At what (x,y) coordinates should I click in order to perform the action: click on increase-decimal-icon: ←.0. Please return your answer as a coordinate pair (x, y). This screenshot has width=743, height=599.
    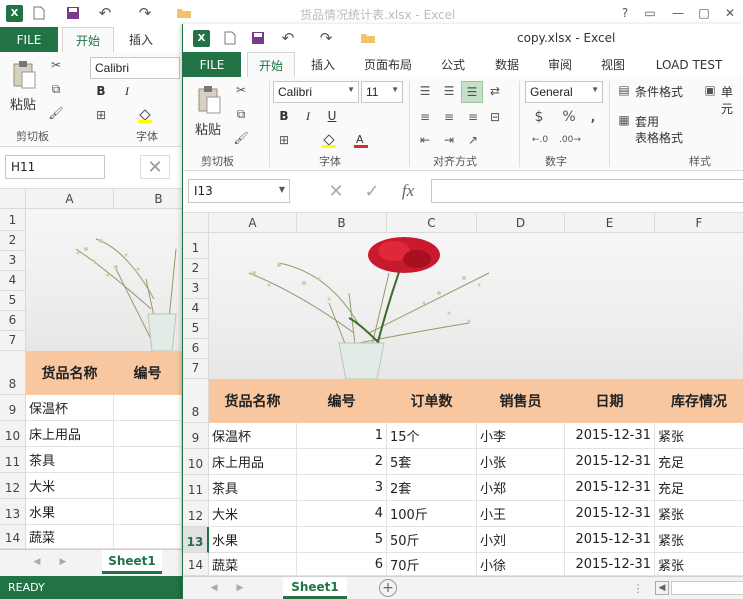
    Looking at the image, I should click on (540, 140).